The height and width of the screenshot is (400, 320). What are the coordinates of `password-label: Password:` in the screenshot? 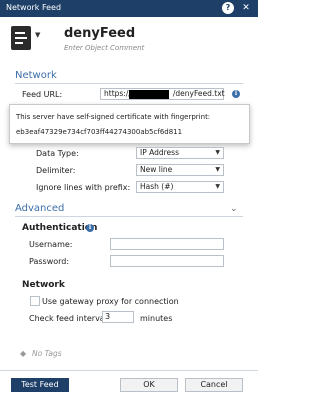 It's located at (49, 261).